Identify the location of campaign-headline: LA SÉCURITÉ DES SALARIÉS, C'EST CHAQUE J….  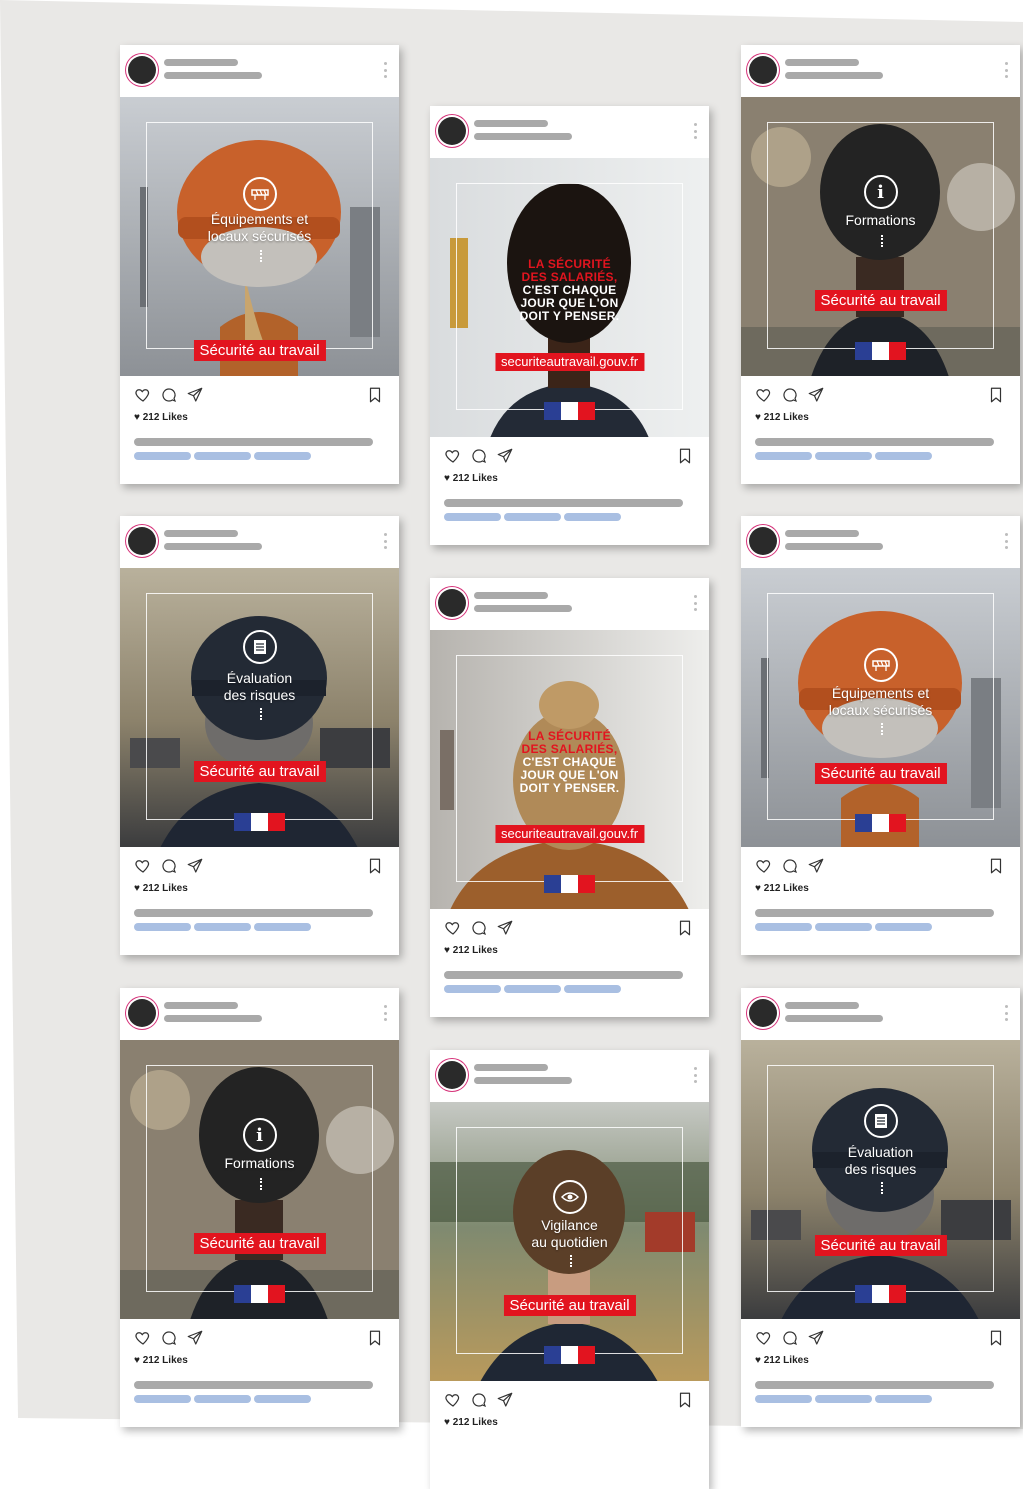
(569, 290).